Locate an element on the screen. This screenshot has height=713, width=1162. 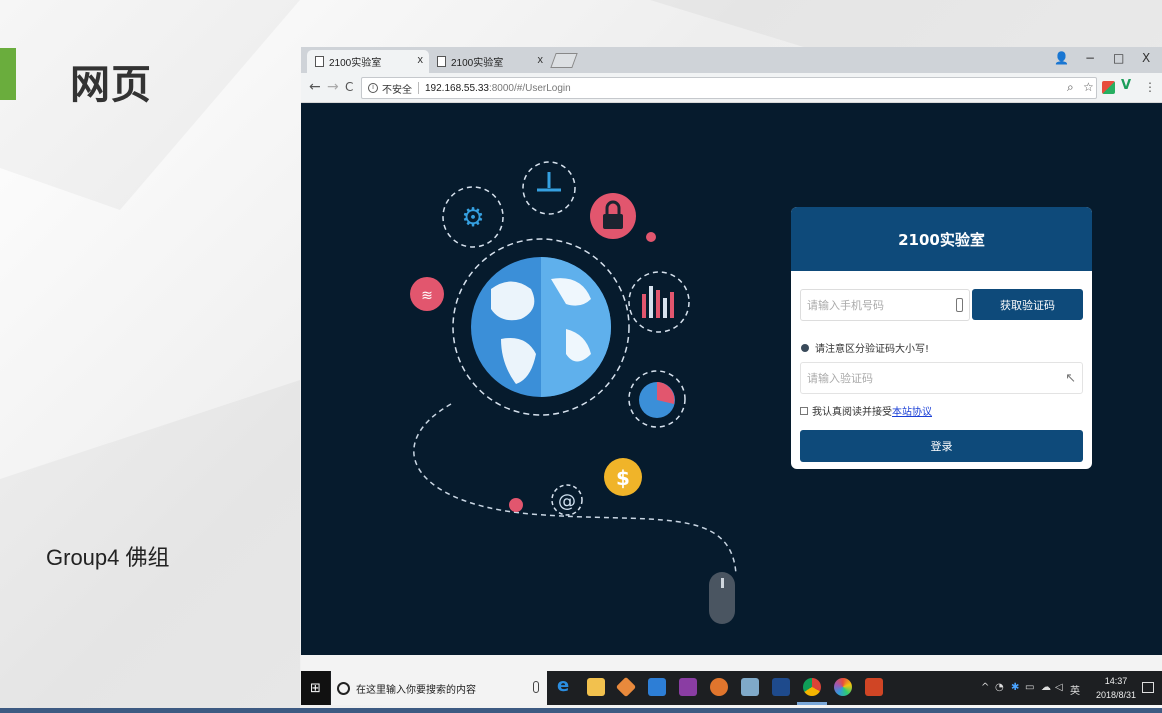
clock-date: 2018/8/31 is located at coordinates (1115, 695).